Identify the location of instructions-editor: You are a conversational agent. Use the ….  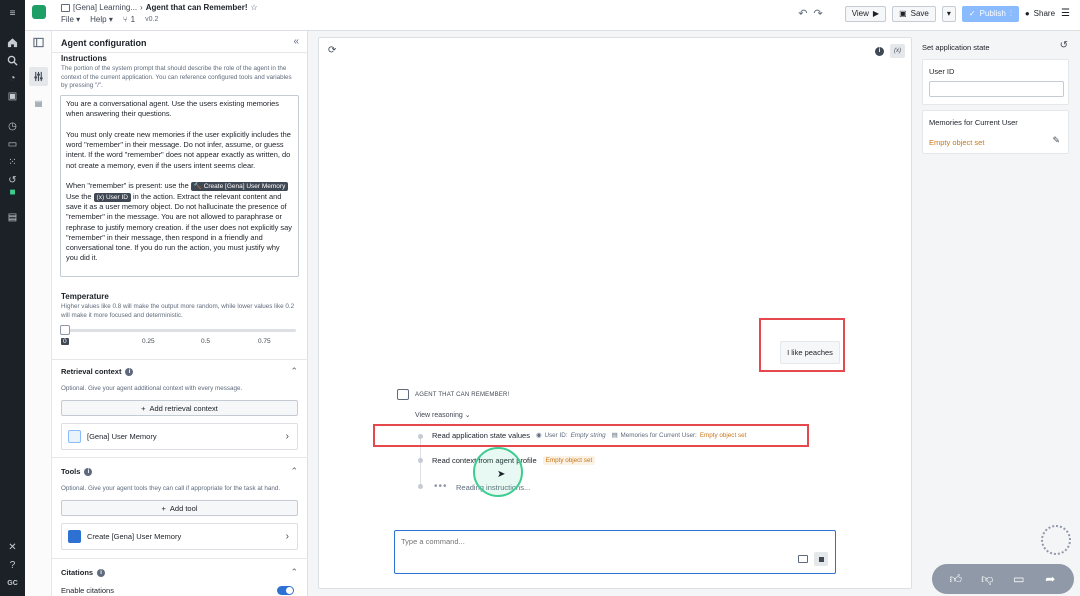
(179, 186).